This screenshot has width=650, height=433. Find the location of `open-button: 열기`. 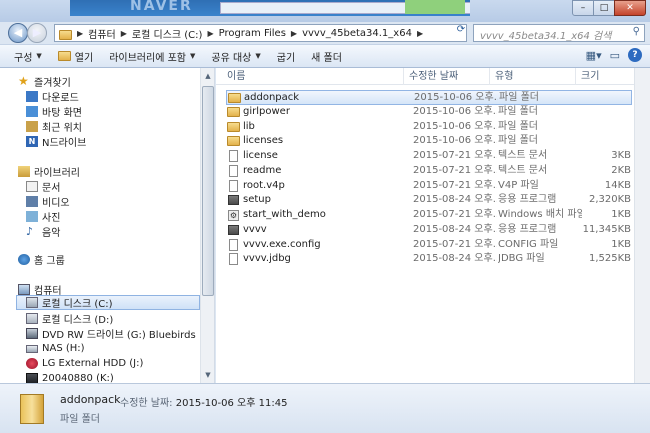

open-button: 열기 is located at coordinates (75, 56).